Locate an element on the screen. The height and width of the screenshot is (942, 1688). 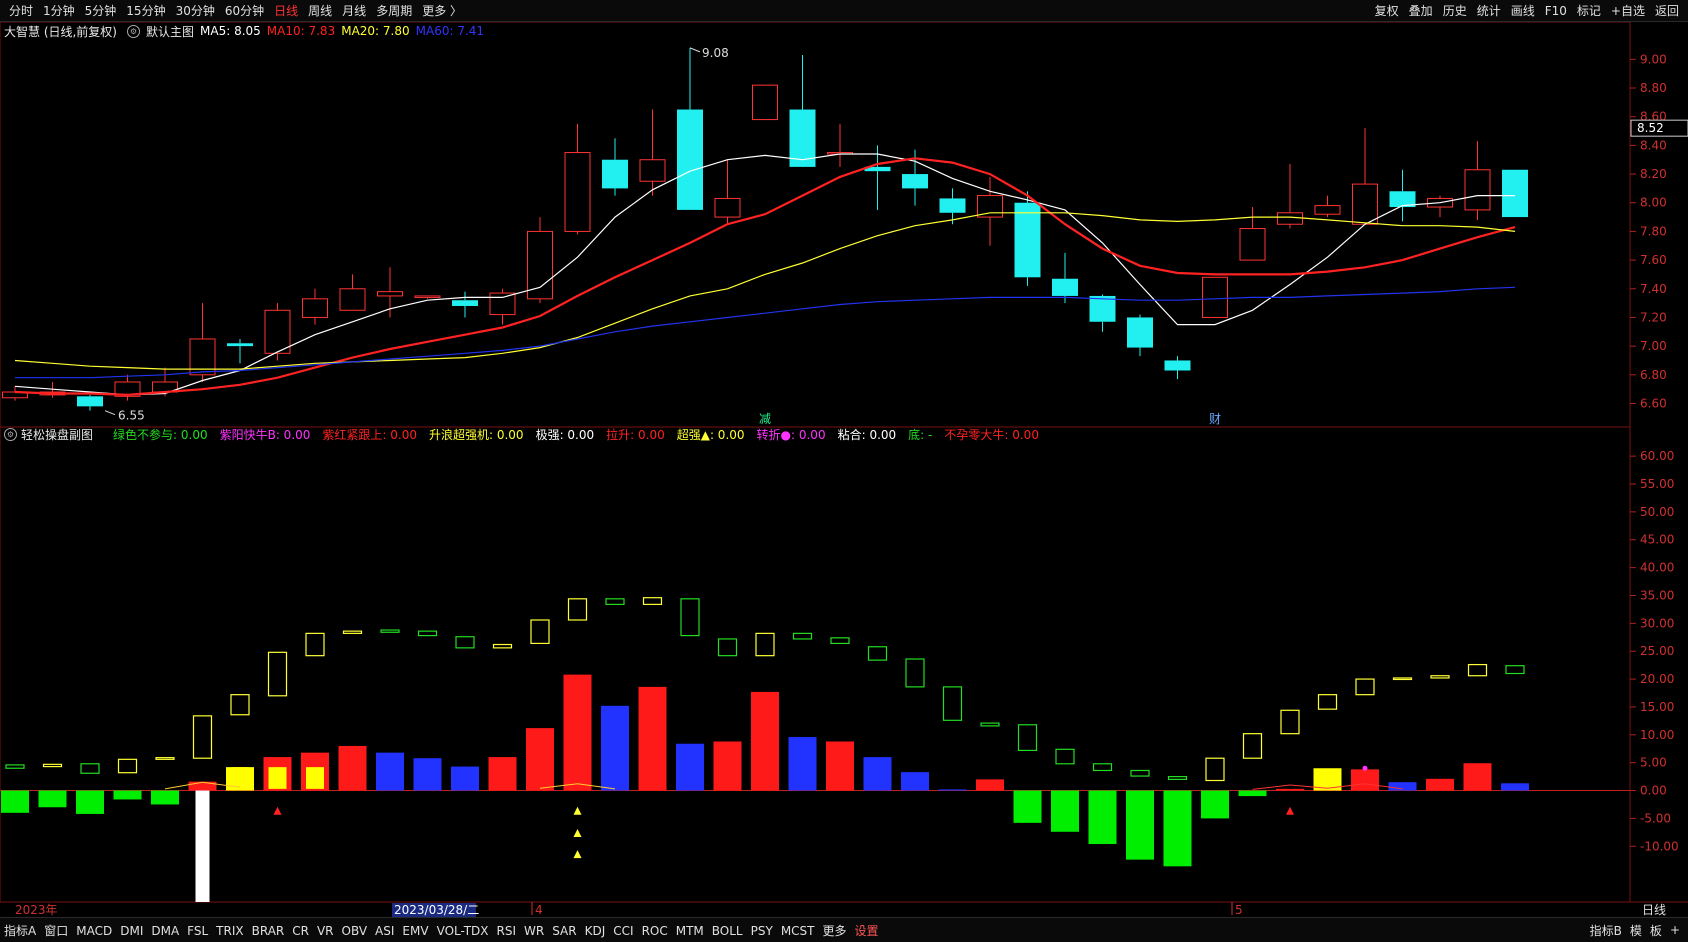
period-tab-3: 15分钟 is located at coordinates (145, 10).